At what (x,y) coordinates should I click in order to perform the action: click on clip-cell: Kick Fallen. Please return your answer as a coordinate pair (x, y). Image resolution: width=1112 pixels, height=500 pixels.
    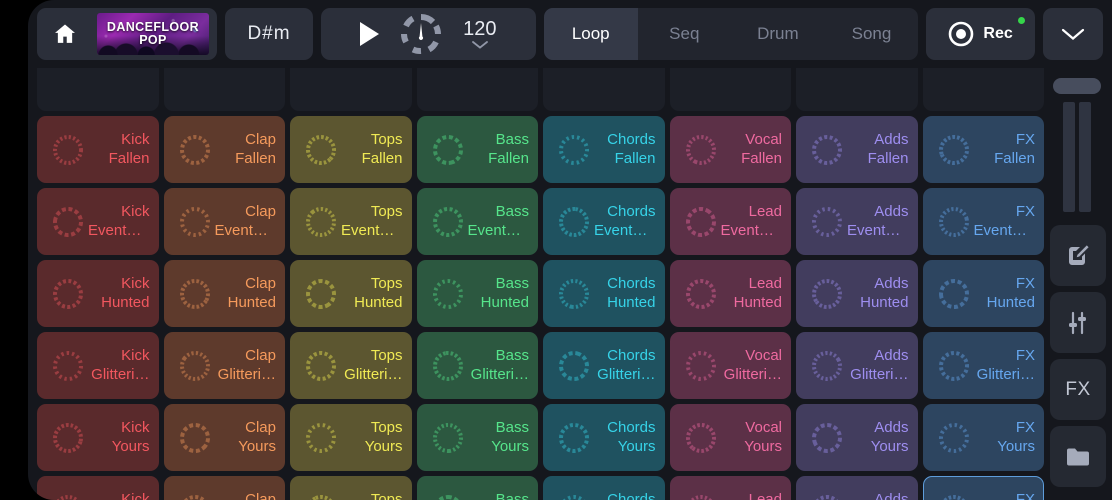
    Looking at the image, I should click on (98, 149).